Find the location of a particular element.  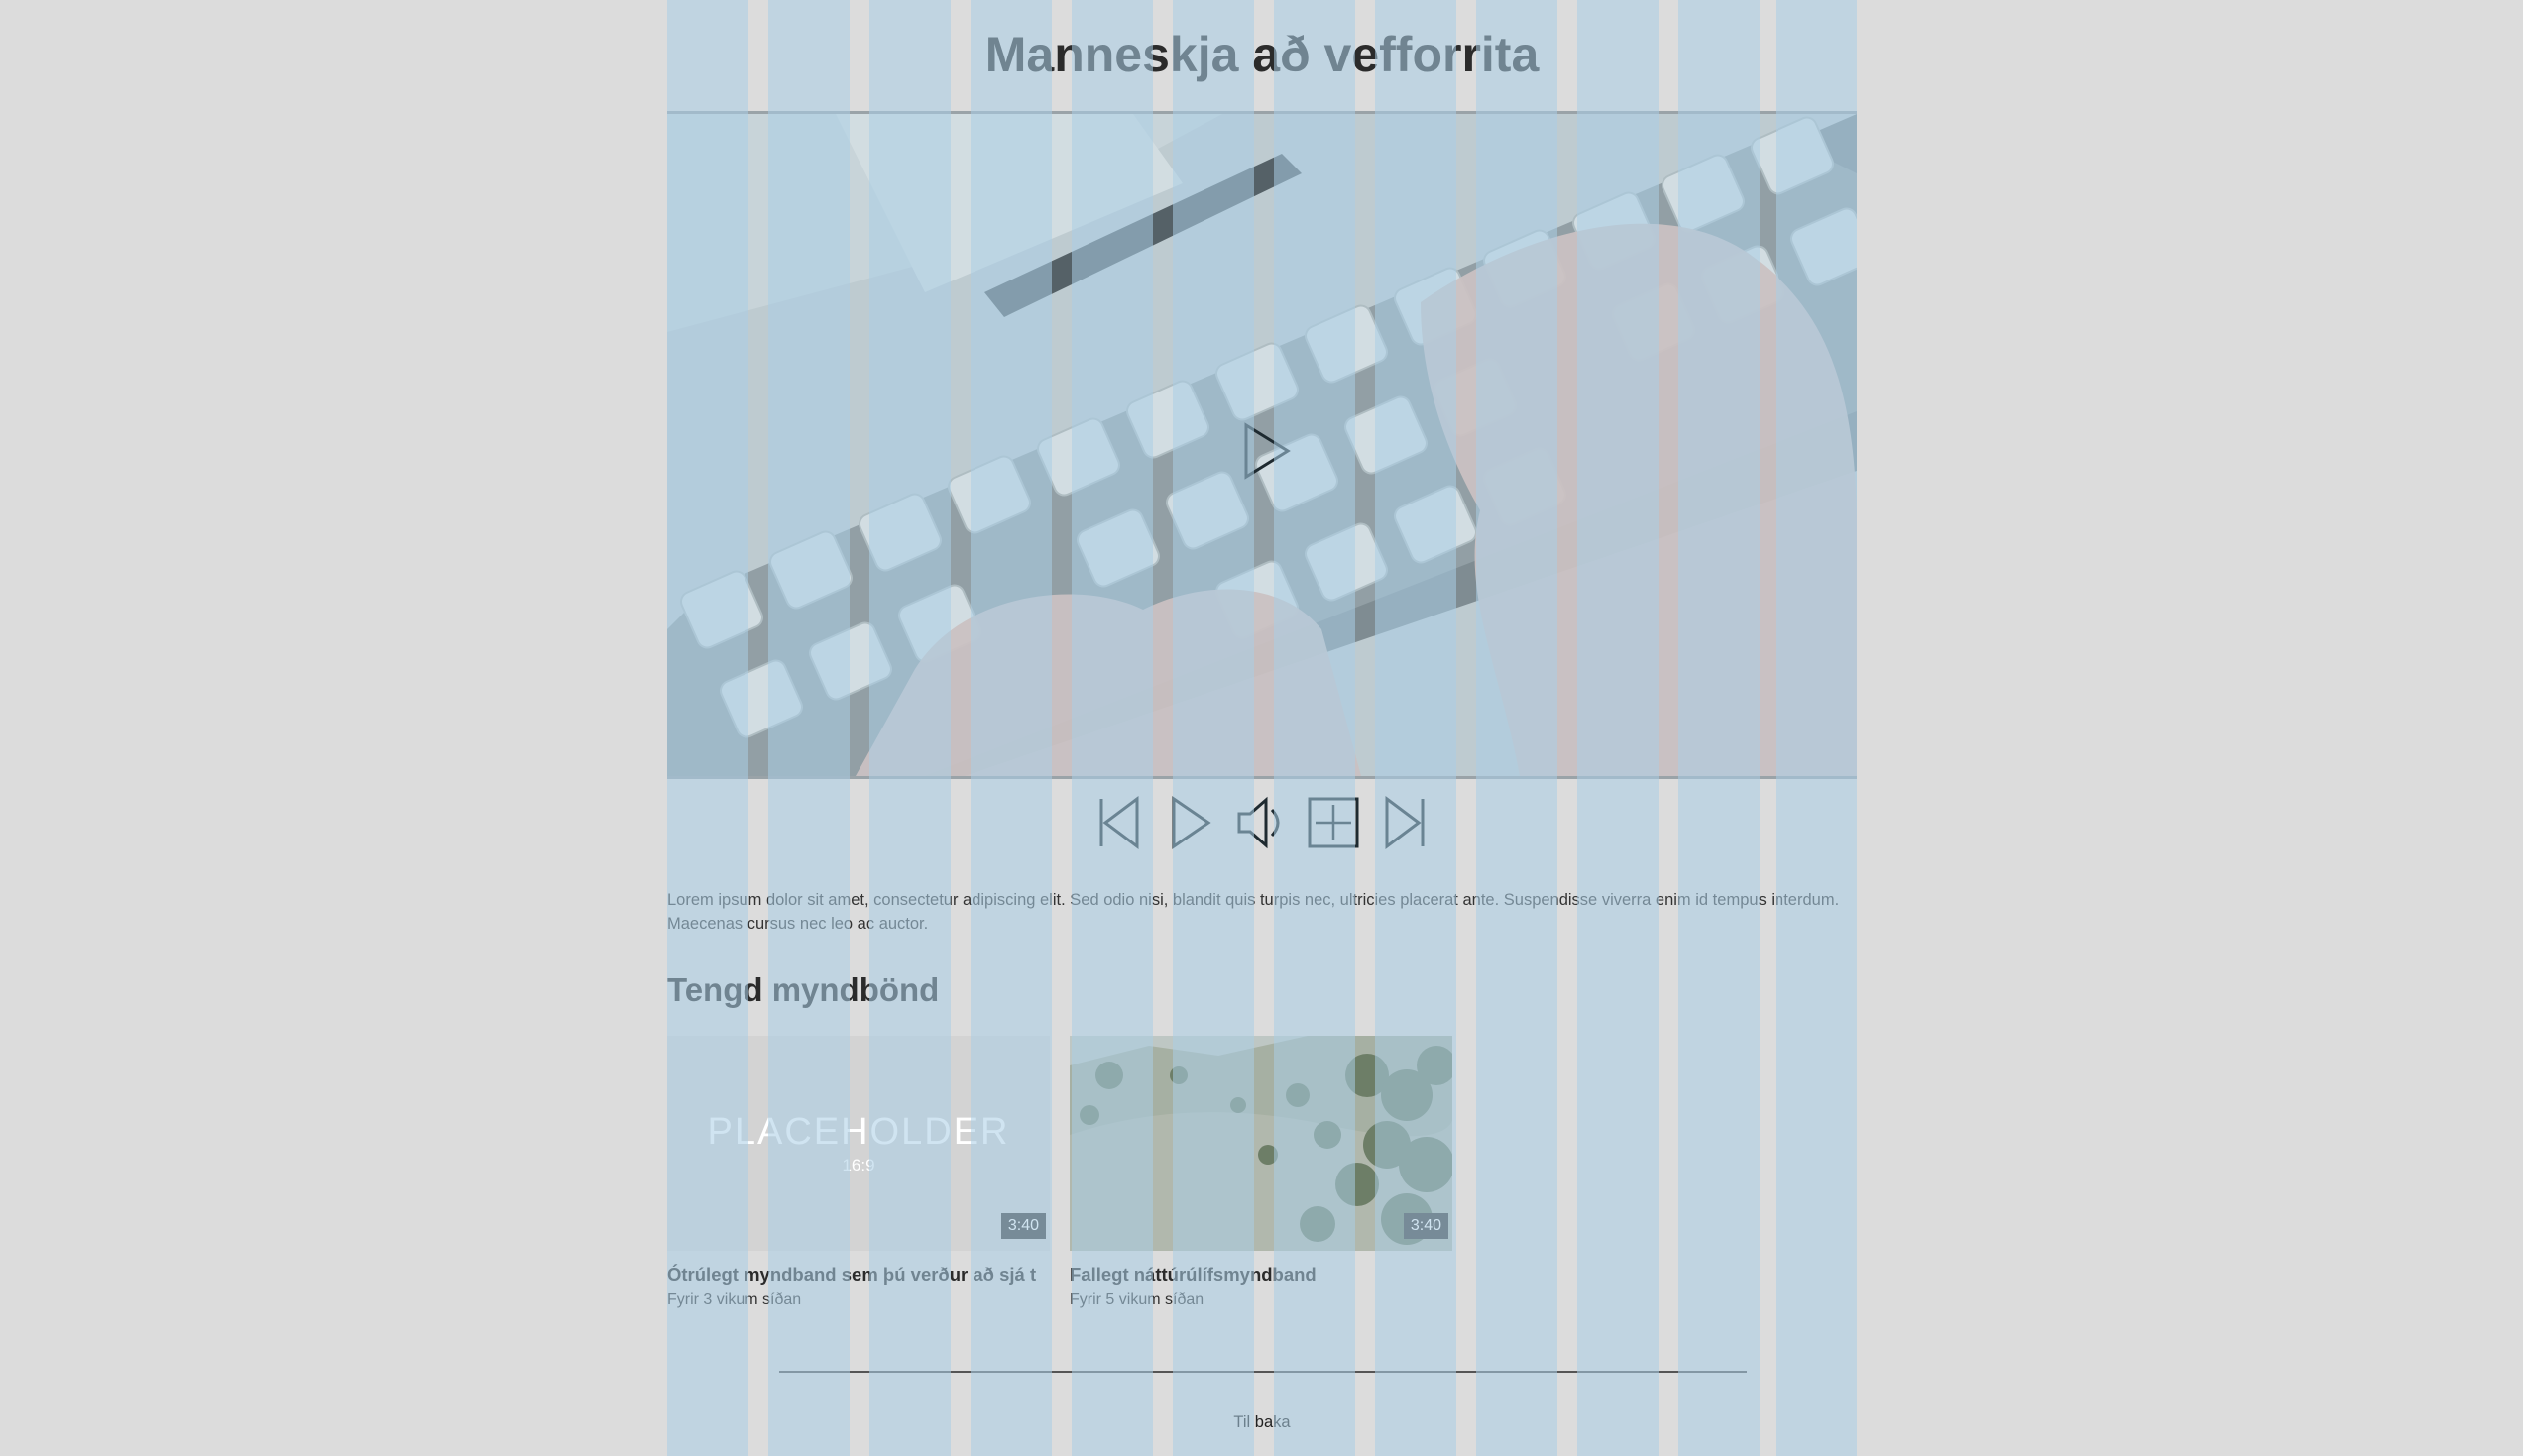

fullscreen-button is located at coordinates (1333, 822).